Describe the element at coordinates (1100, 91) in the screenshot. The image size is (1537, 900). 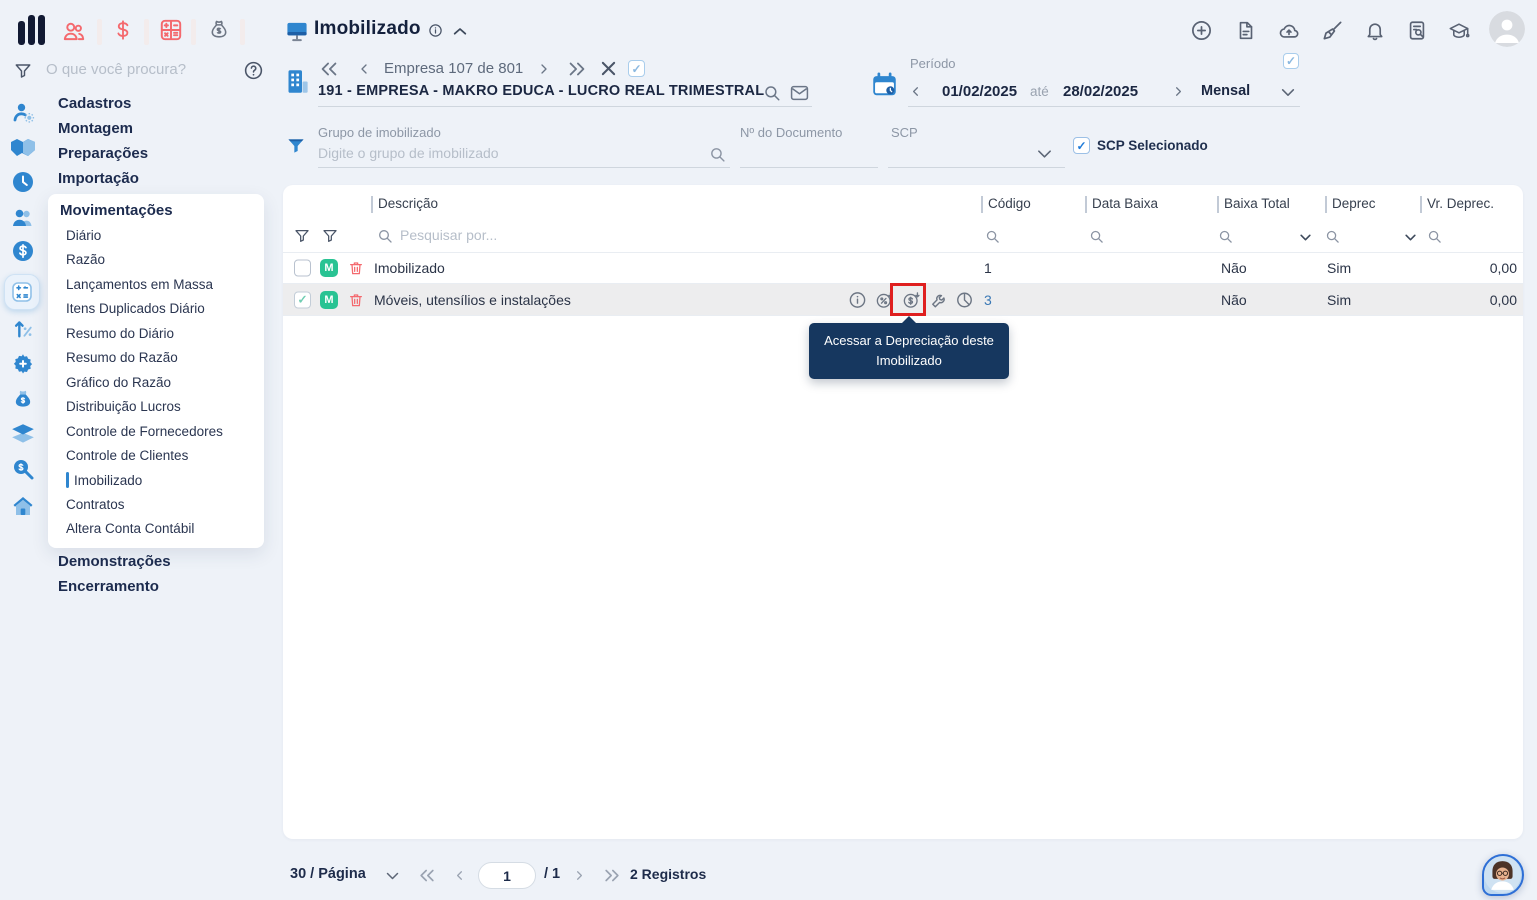
I see `period-end-date: 28/02/2025` at that location.